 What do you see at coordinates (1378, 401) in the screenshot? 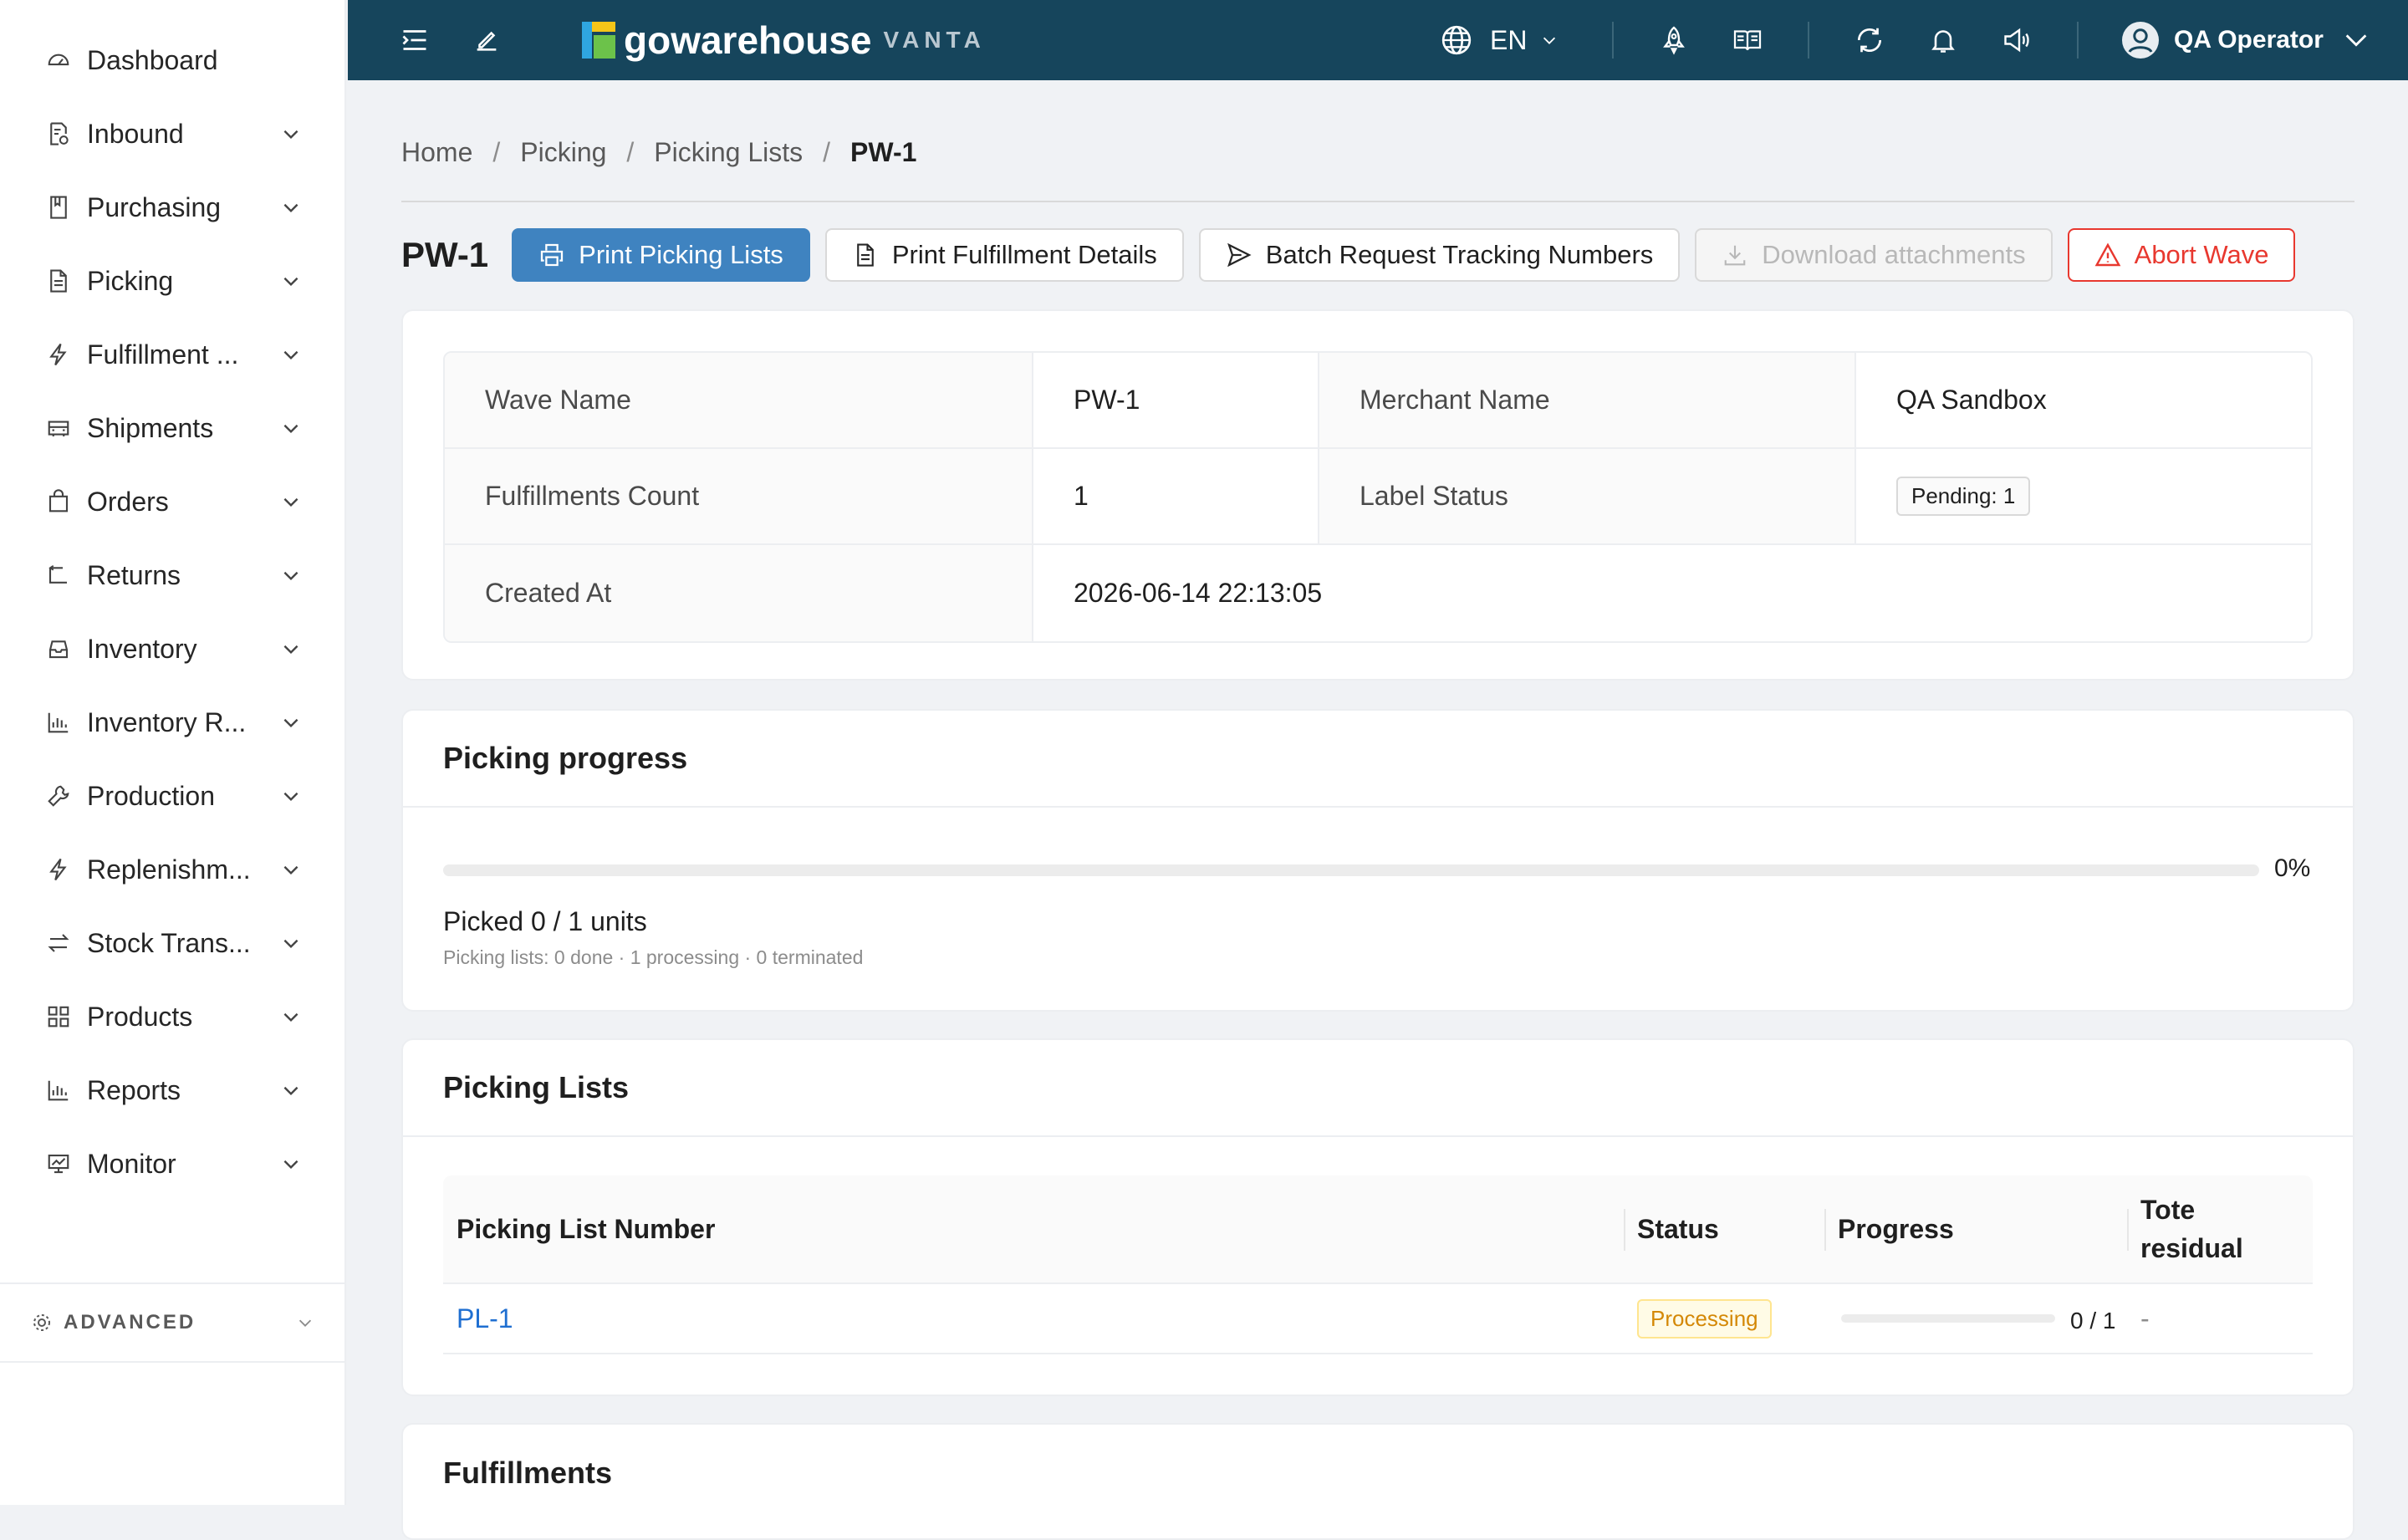
I see `details-row: Wave Name PW-1 Merchant Name QA Sandbox` at bounding box center [1378, 401].